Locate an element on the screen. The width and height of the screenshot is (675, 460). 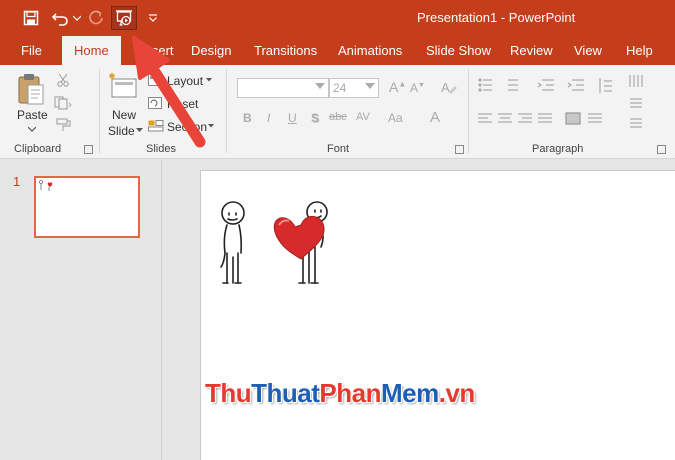
stick-figures-illustration is located at coordinates (274, 242).